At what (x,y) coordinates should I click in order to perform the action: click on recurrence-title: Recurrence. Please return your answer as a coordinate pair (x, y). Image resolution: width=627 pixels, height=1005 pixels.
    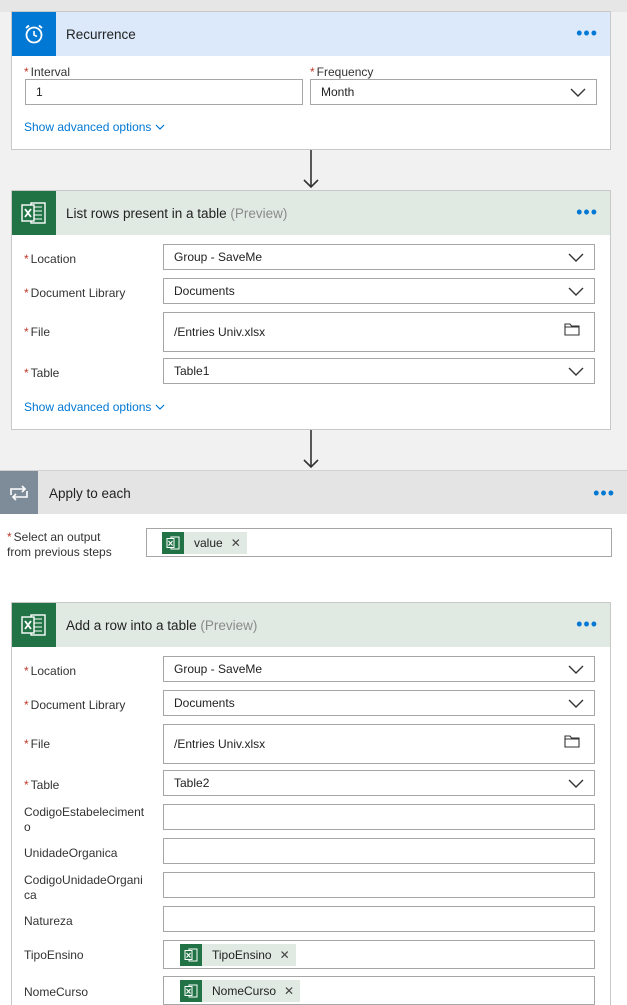
    Looking at the image, I should click on (101, 34).